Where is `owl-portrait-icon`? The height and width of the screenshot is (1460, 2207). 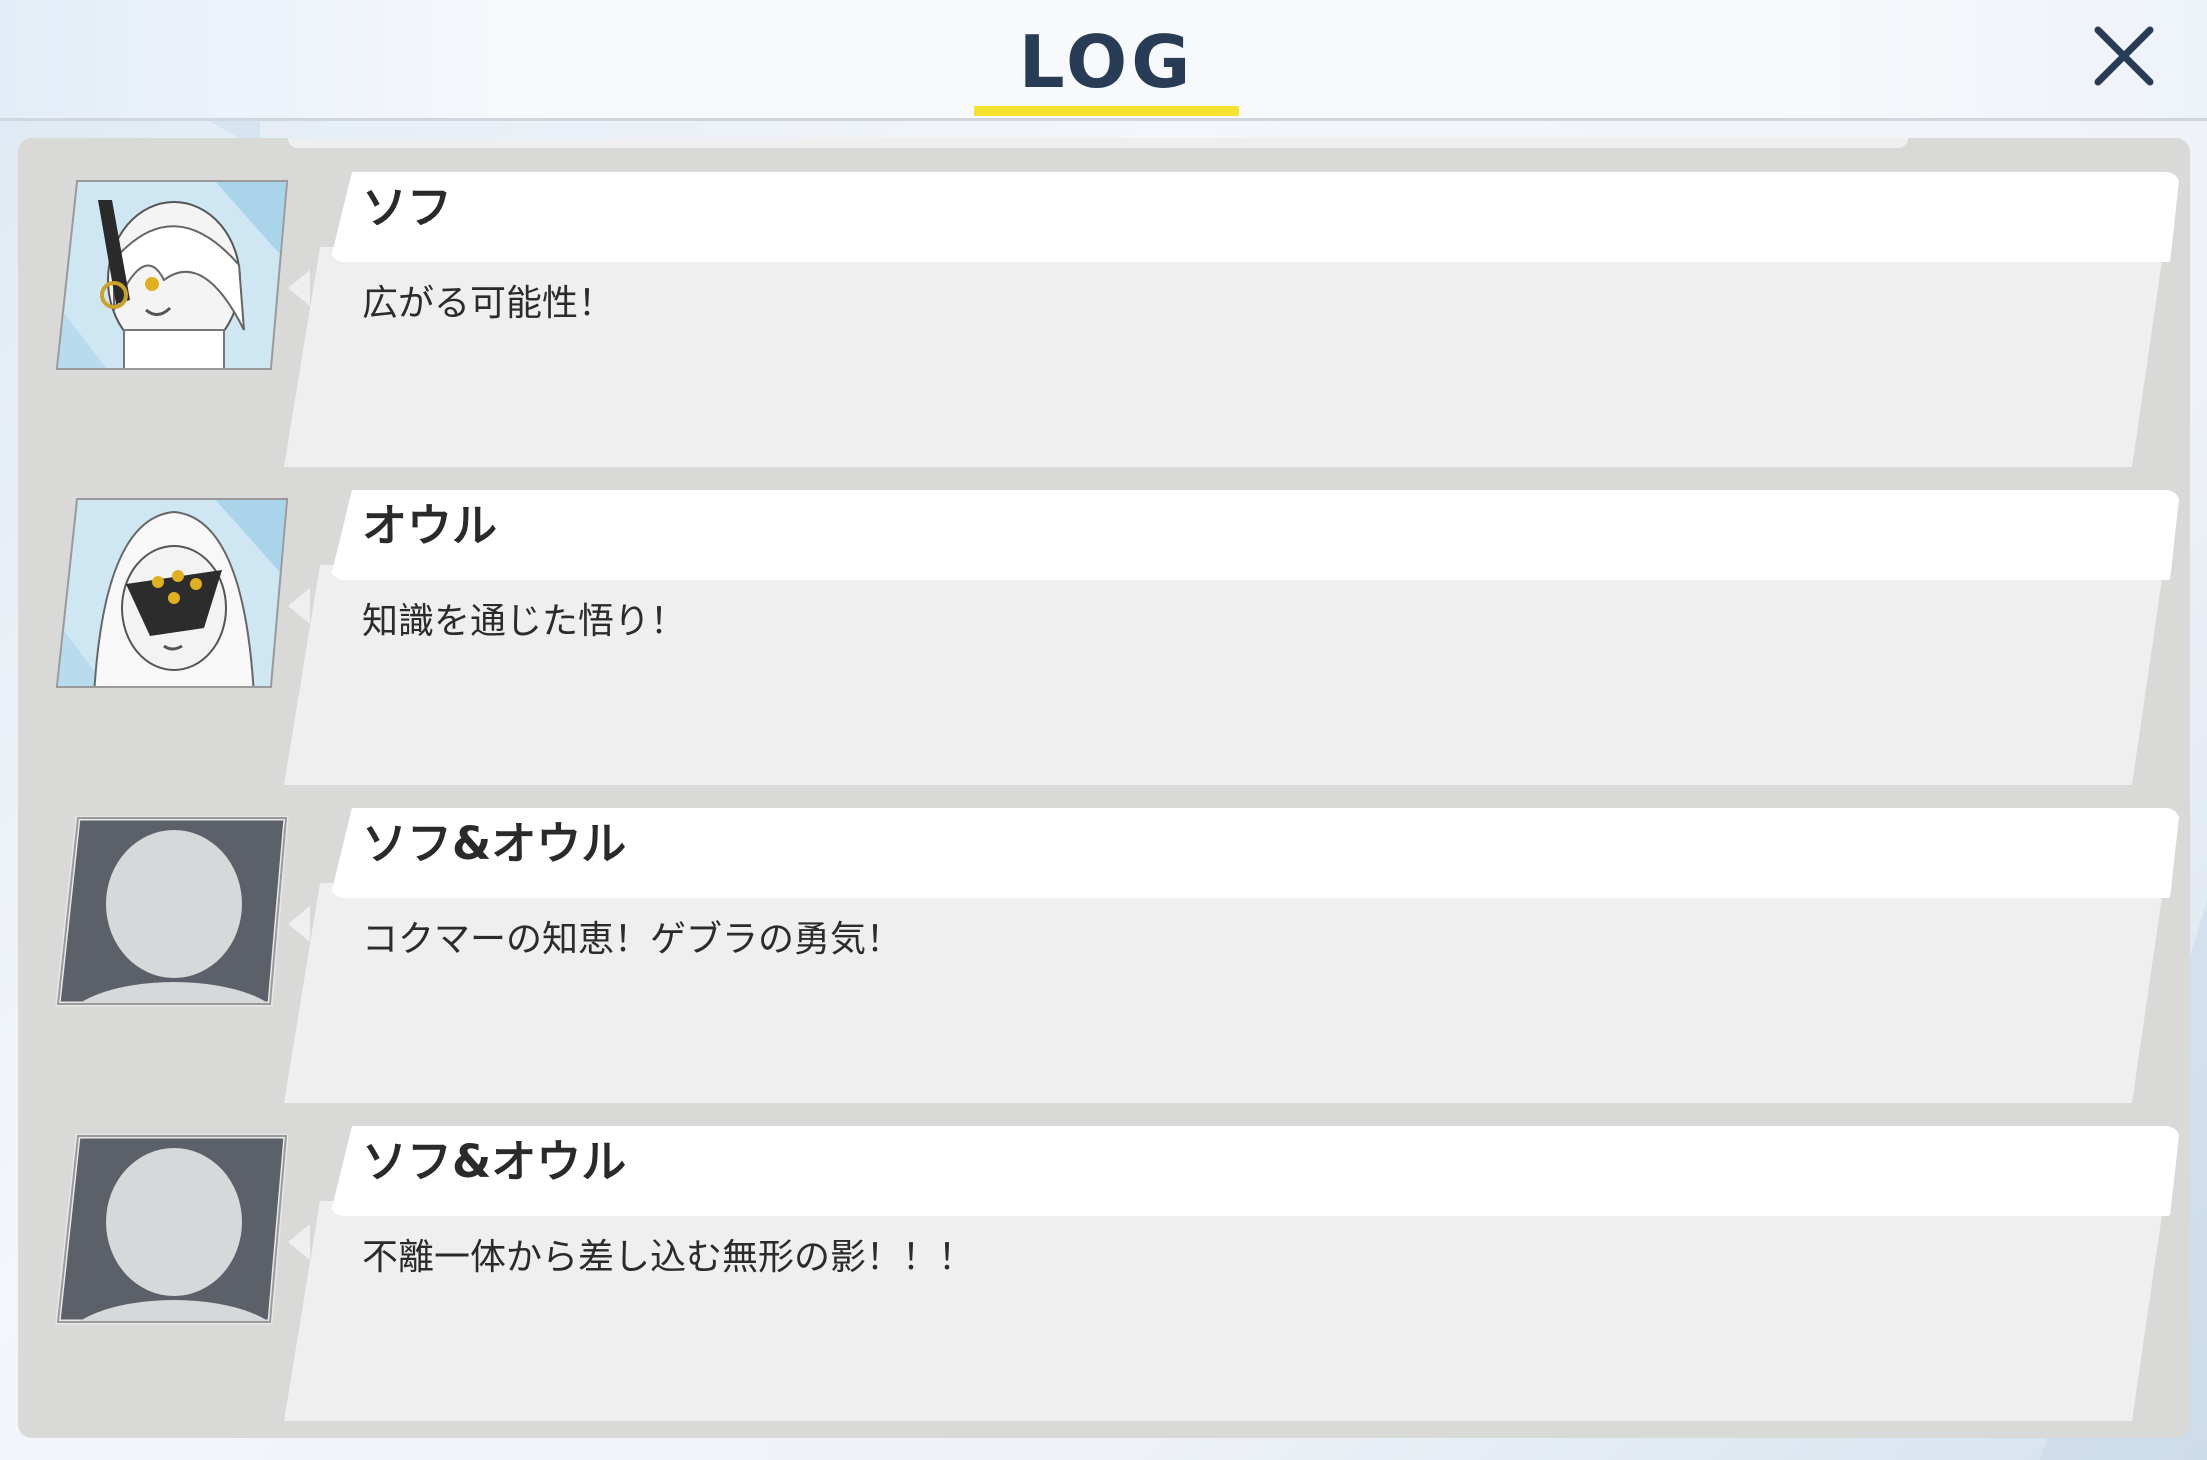 owl-portrait-icon is located at coordinates (172, 593).